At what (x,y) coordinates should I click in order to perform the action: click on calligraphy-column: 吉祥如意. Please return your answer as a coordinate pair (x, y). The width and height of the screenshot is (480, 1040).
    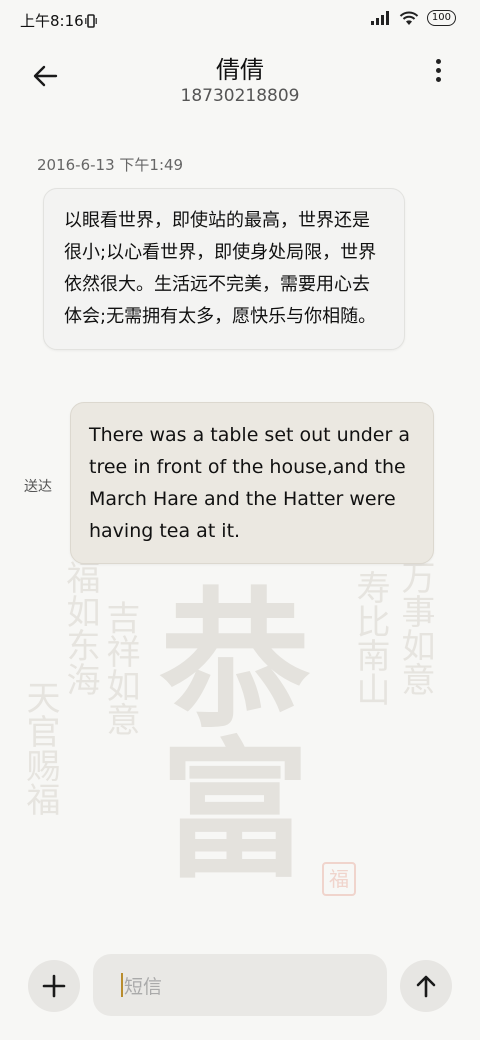
    Looking at the image, I should click on (120, 668).